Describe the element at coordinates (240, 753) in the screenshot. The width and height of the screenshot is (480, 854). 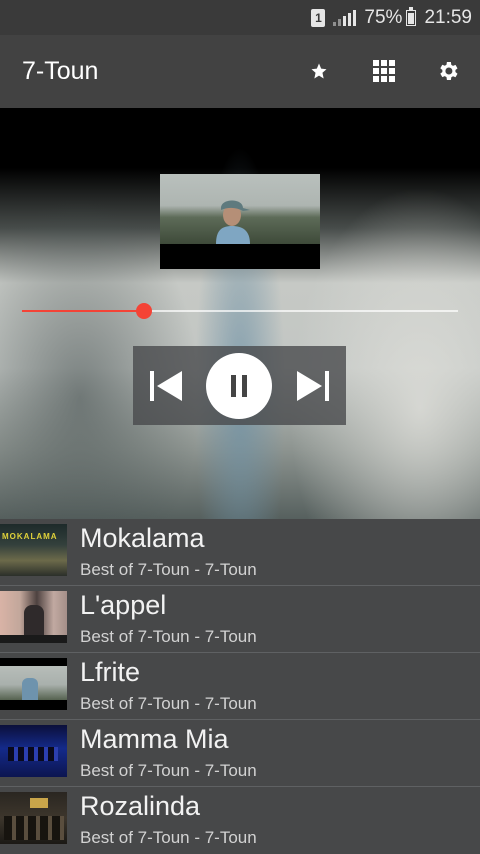
I see `list-item: Mamma Mia Best of 7-Toun - 7-Toun` at that location.